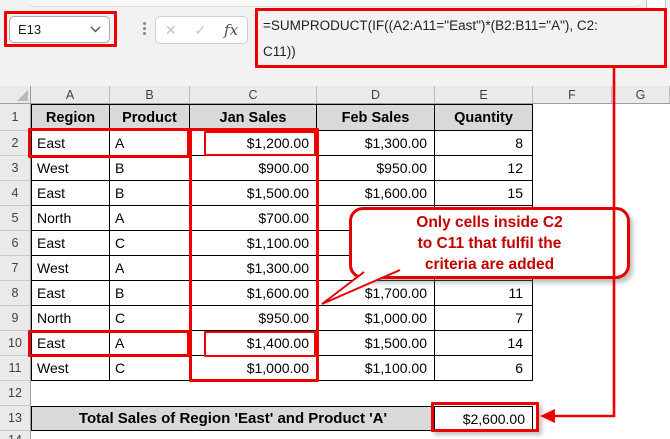 The width and height of the screenshot is (670, 439). Describe the element at coordinates (376, 343) in the screenshot. I see `cell-feb: $1,500.00` at that location.